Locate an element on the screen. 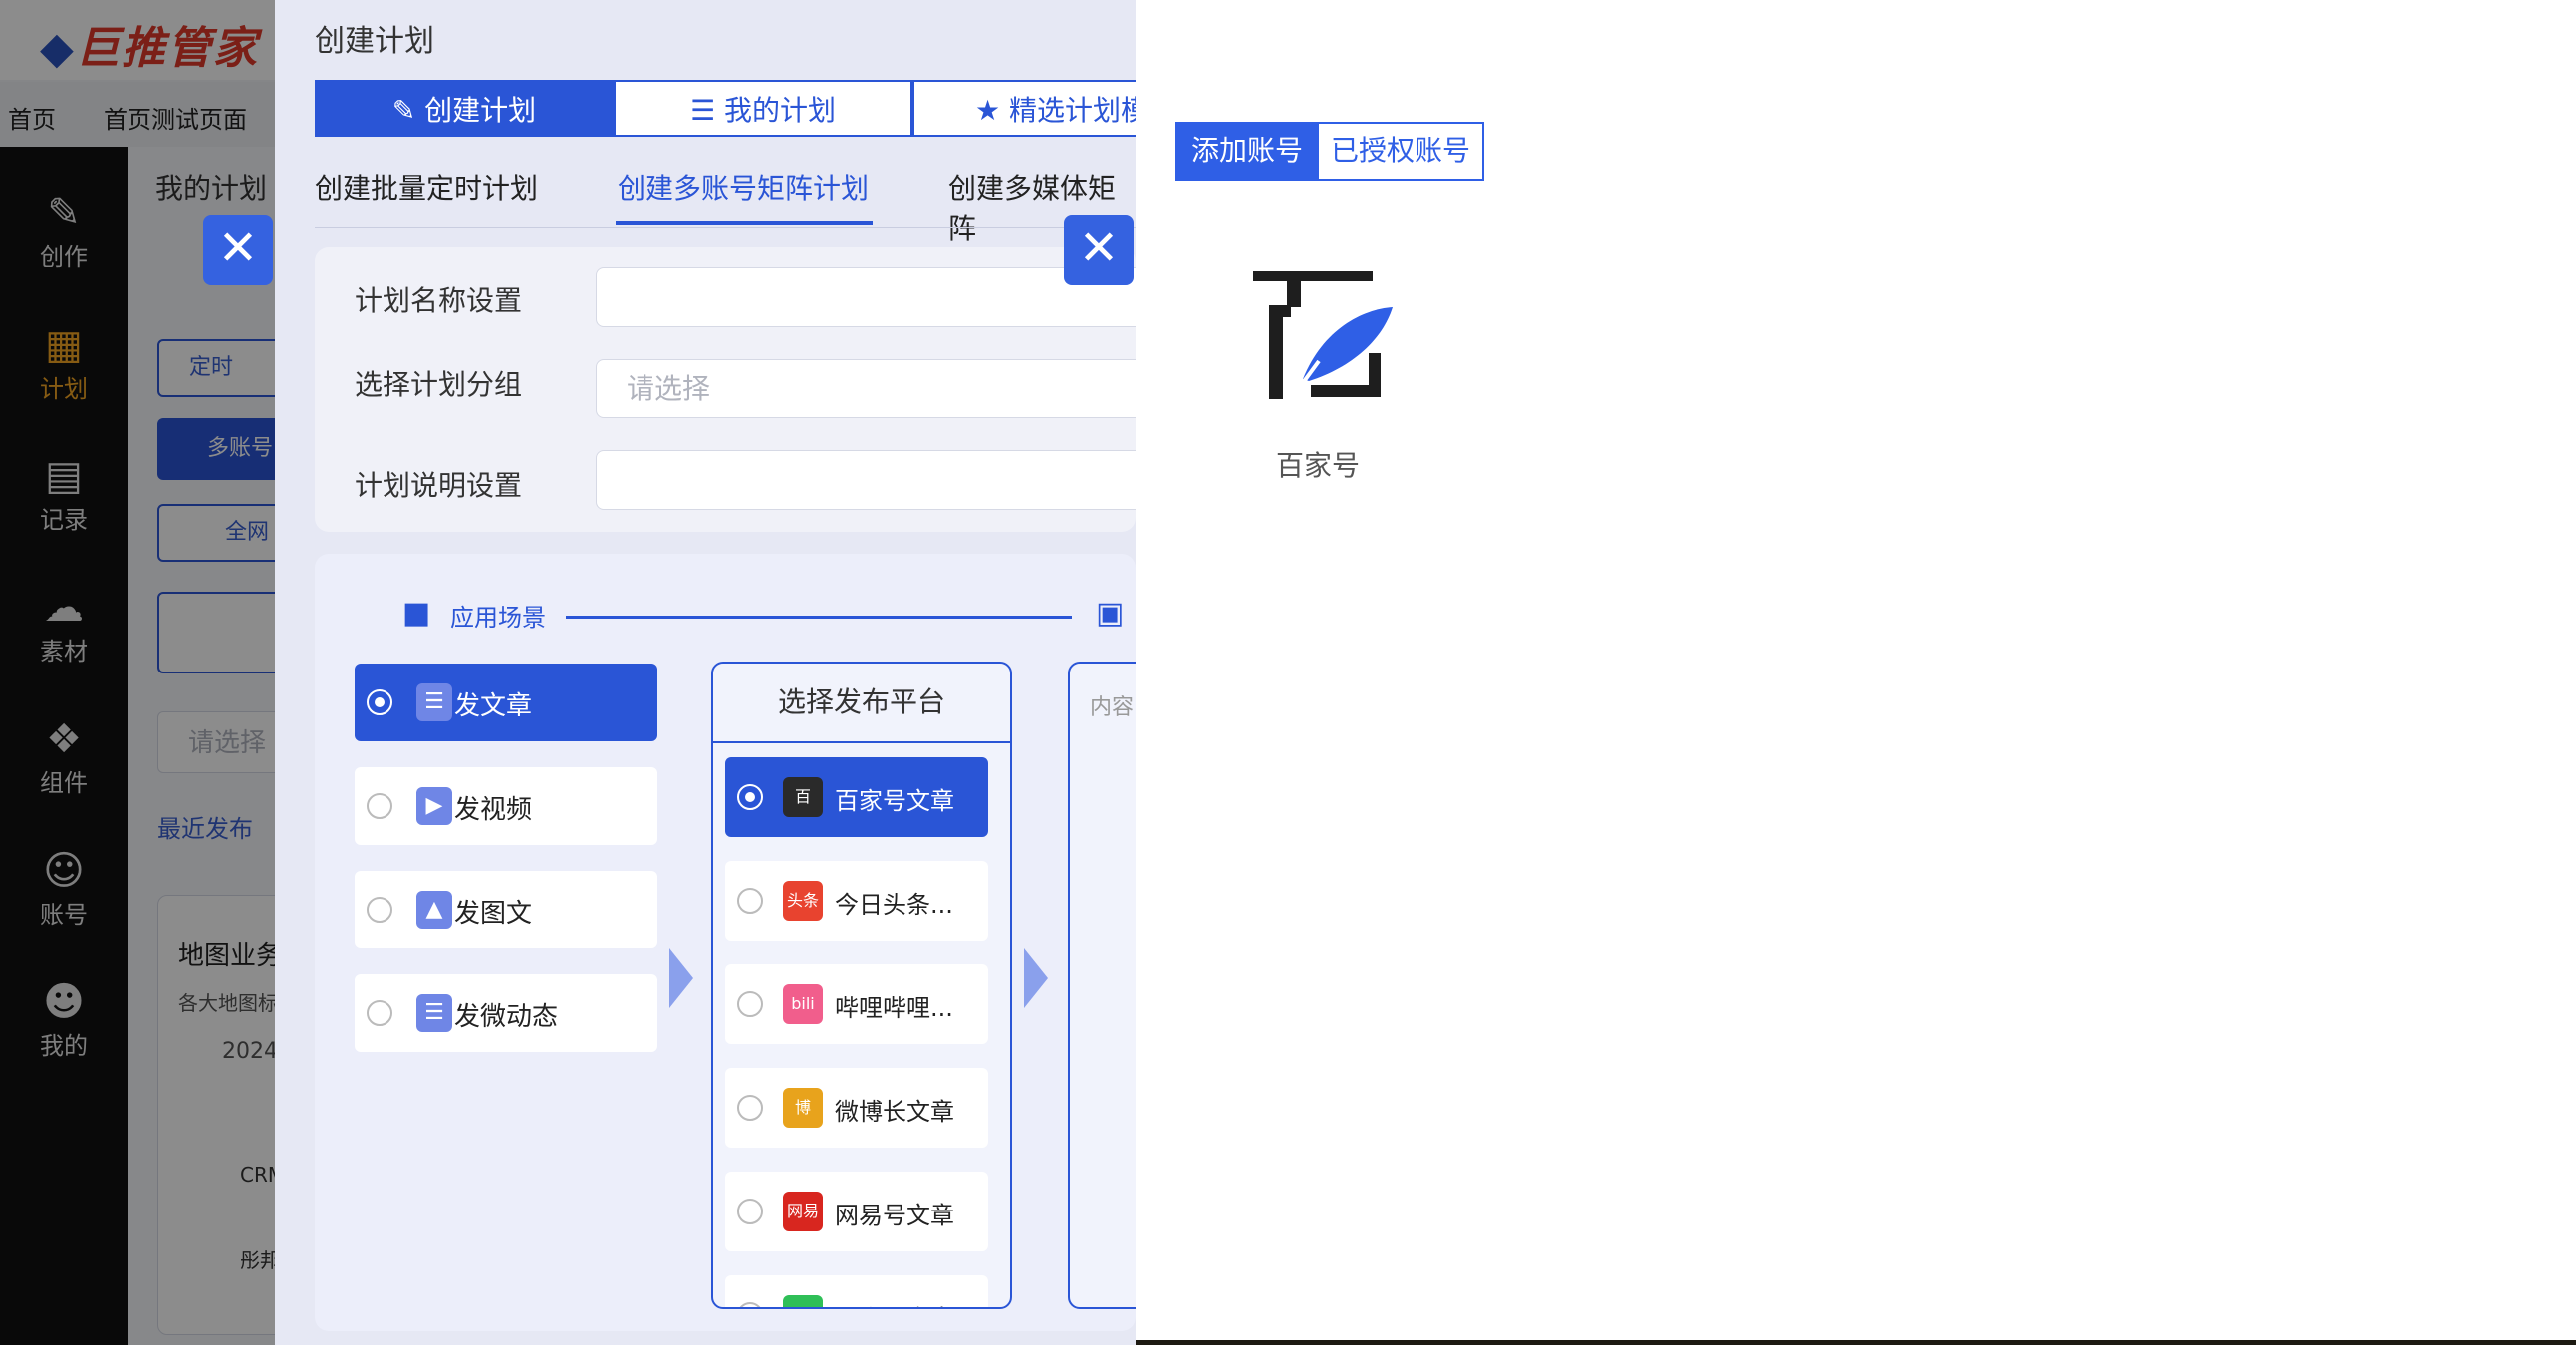 The width and height of the screenshot is (2576, 1345). bookmark-icon: ☰ is located at coordinates (434, 1013).